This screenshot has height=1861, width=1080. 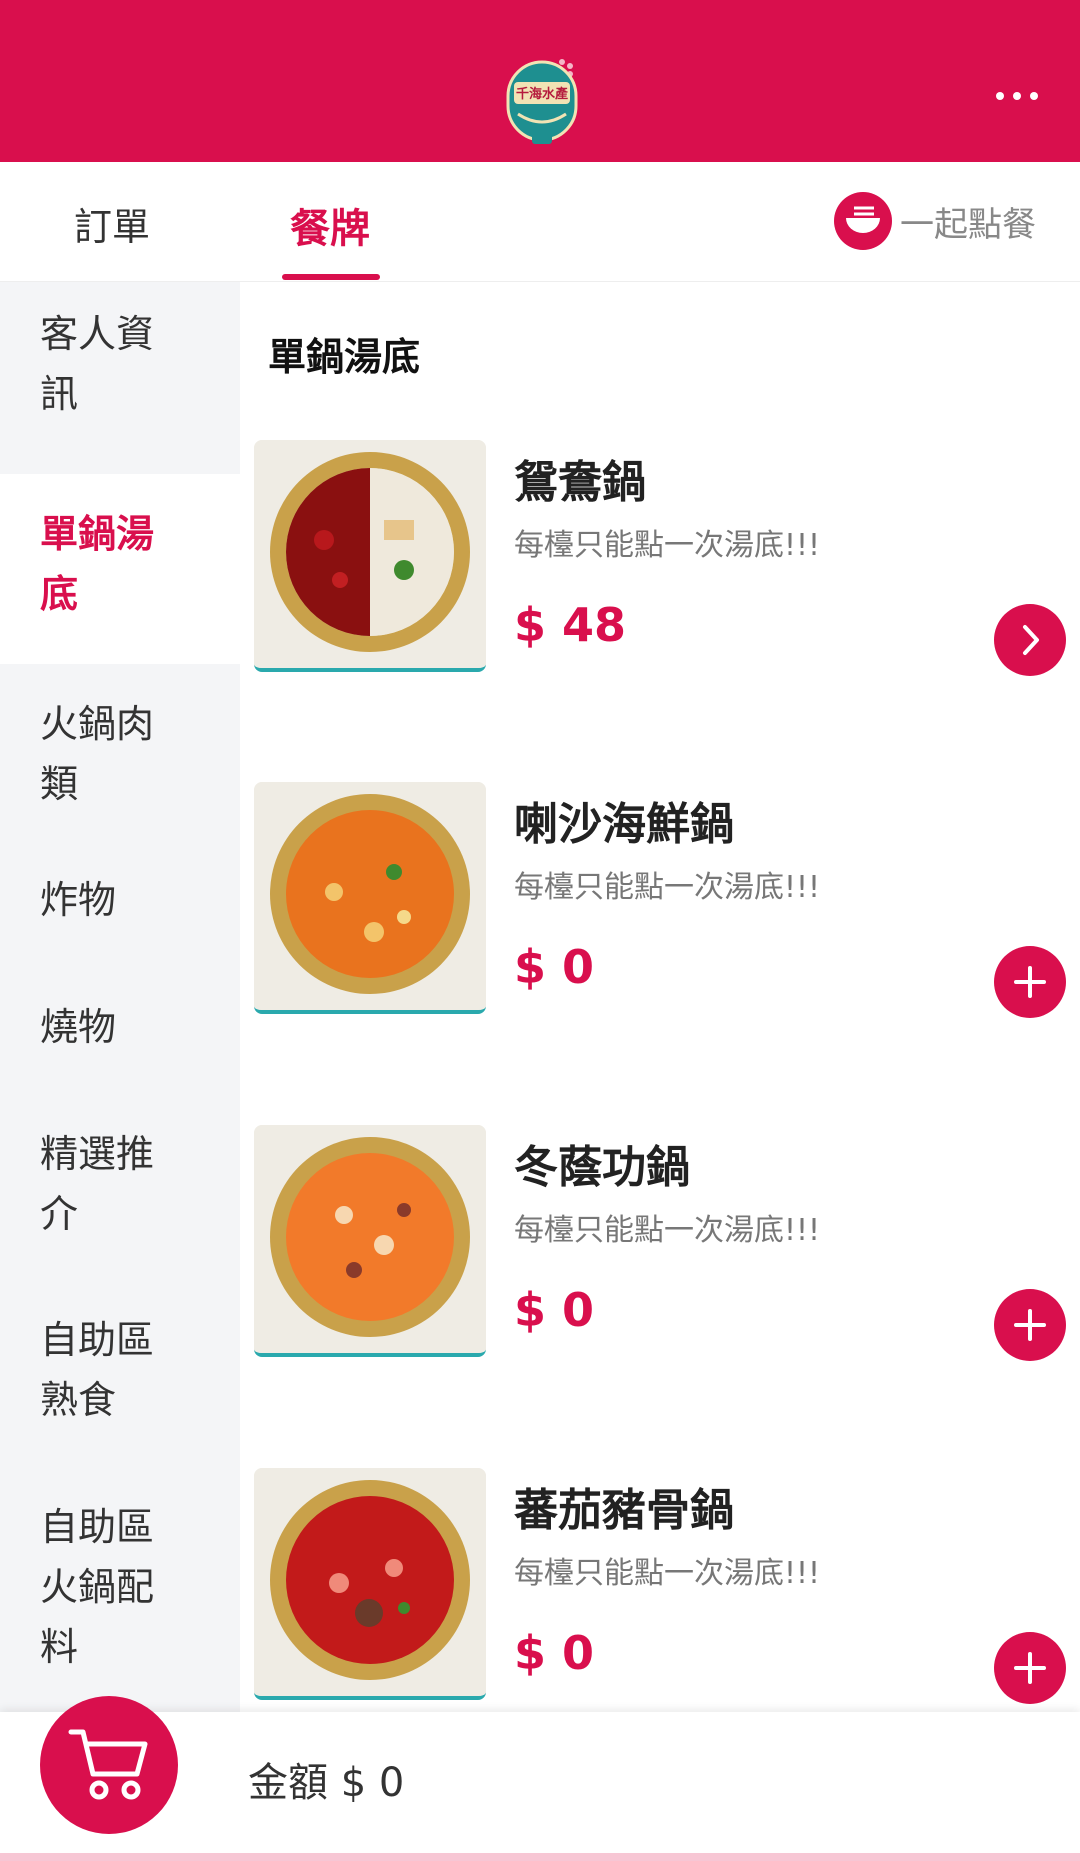 I want to click on dish-name: 冬蔭功鍋, so click(x=602, y=1167).